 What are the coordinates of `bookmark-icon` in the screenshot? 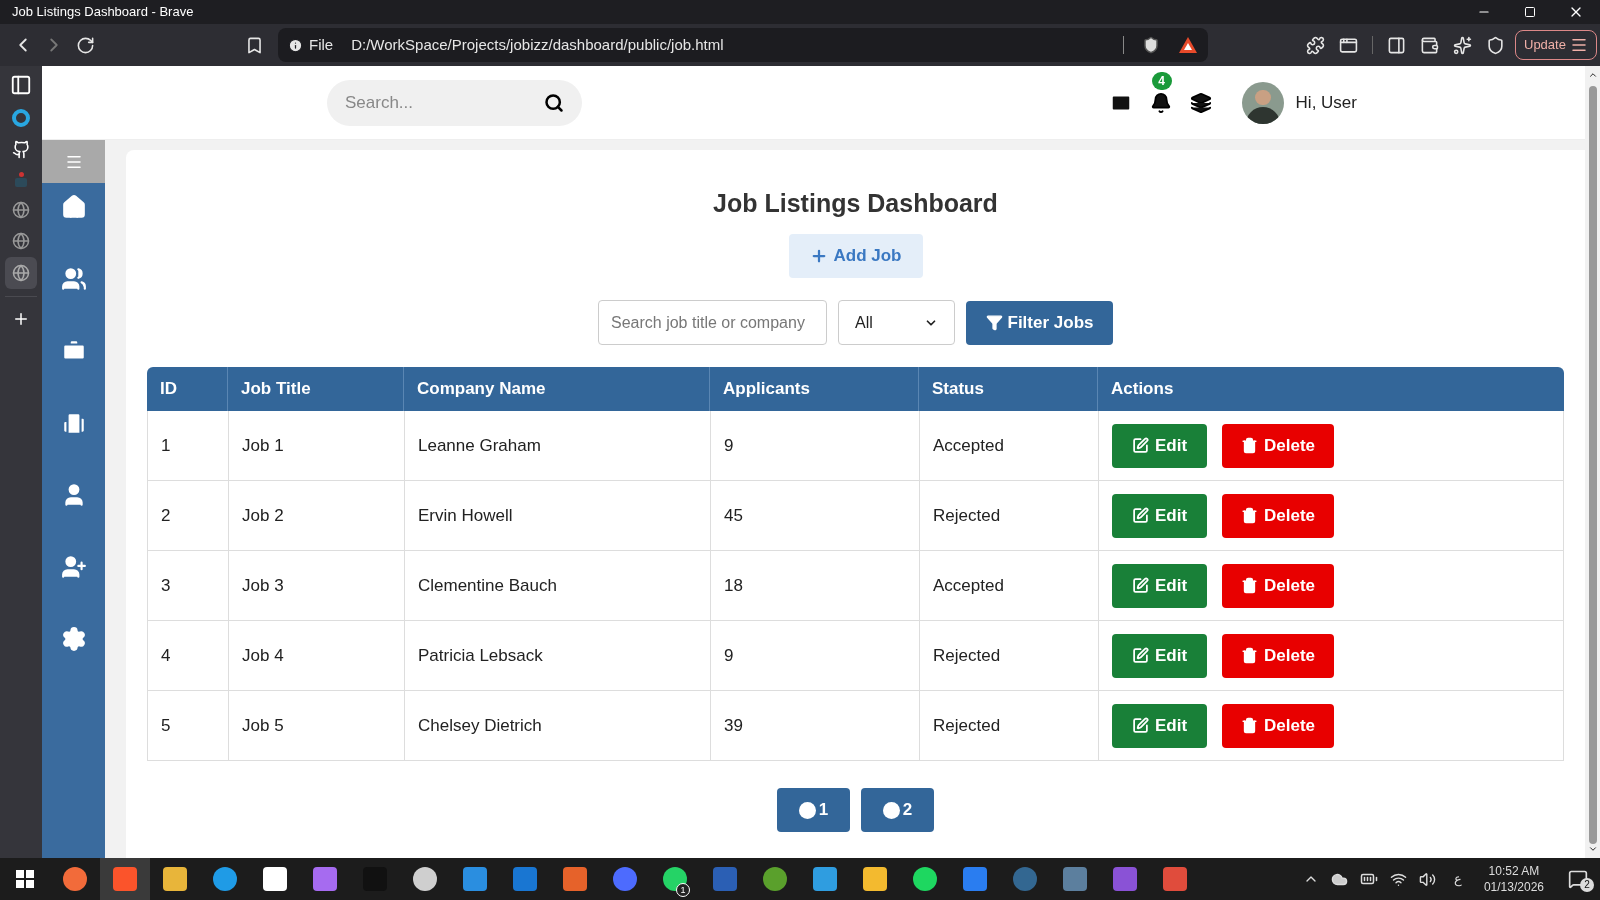 It's located at (254, 45).